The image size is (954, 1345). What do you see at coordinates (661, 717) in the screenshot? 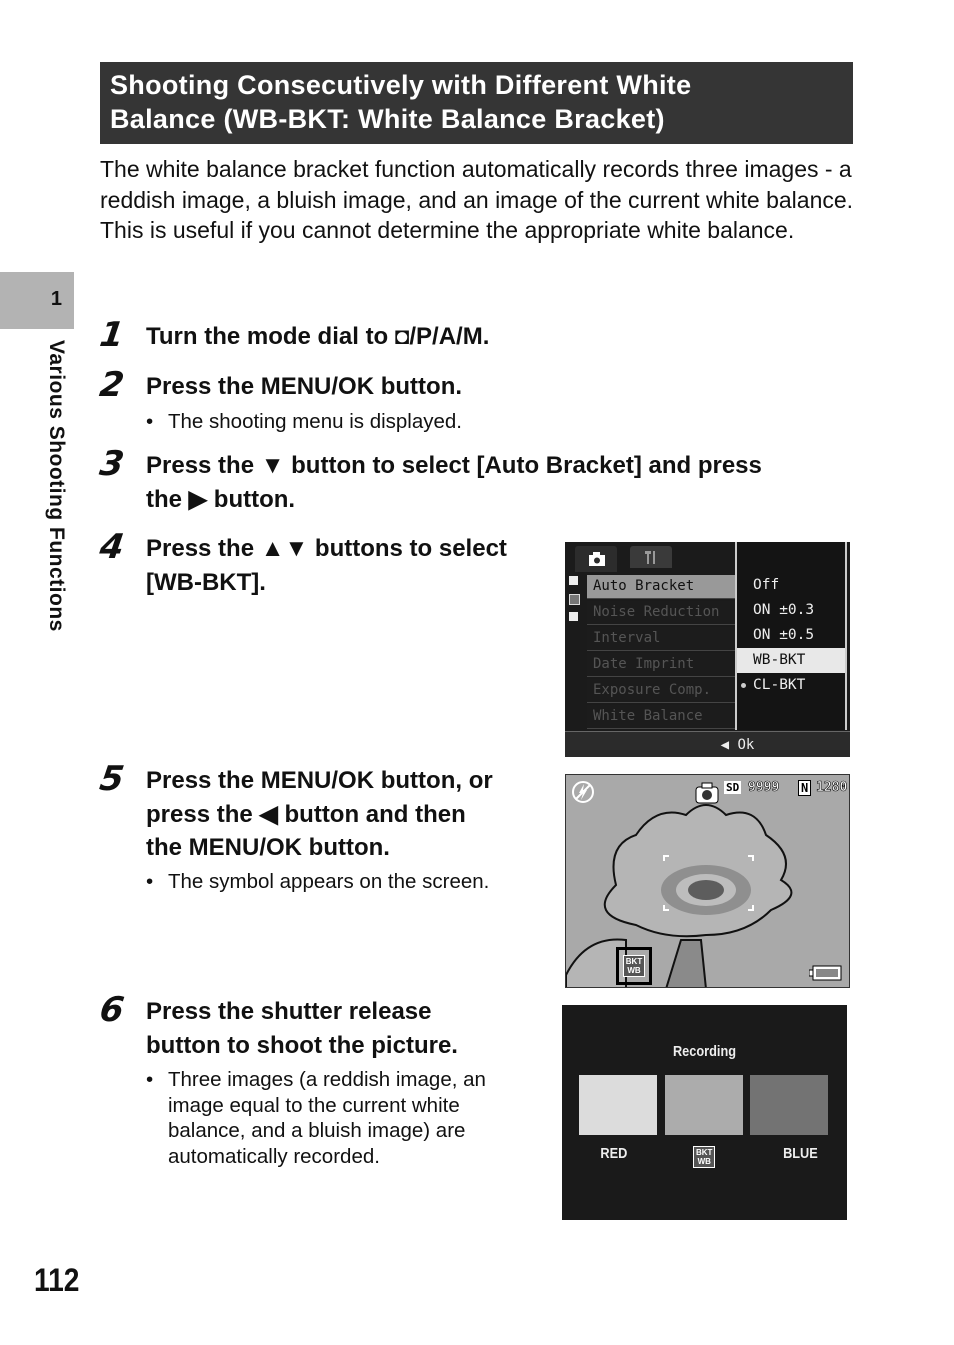
I see `menu-item-white-balance: White Balance` at bounding box center [661, 717].